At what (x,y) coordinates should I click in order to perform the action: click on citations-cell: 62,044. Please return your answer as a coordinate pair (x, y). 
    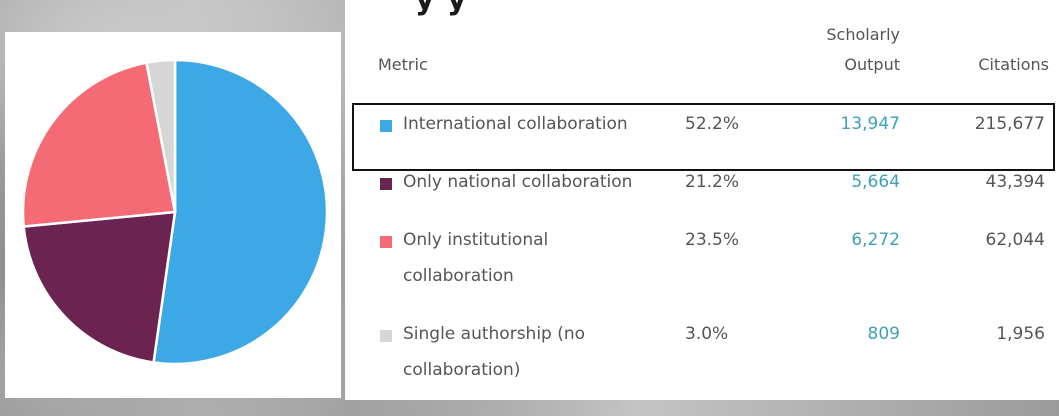
    Looking at the image, I should click on (1015, 240).